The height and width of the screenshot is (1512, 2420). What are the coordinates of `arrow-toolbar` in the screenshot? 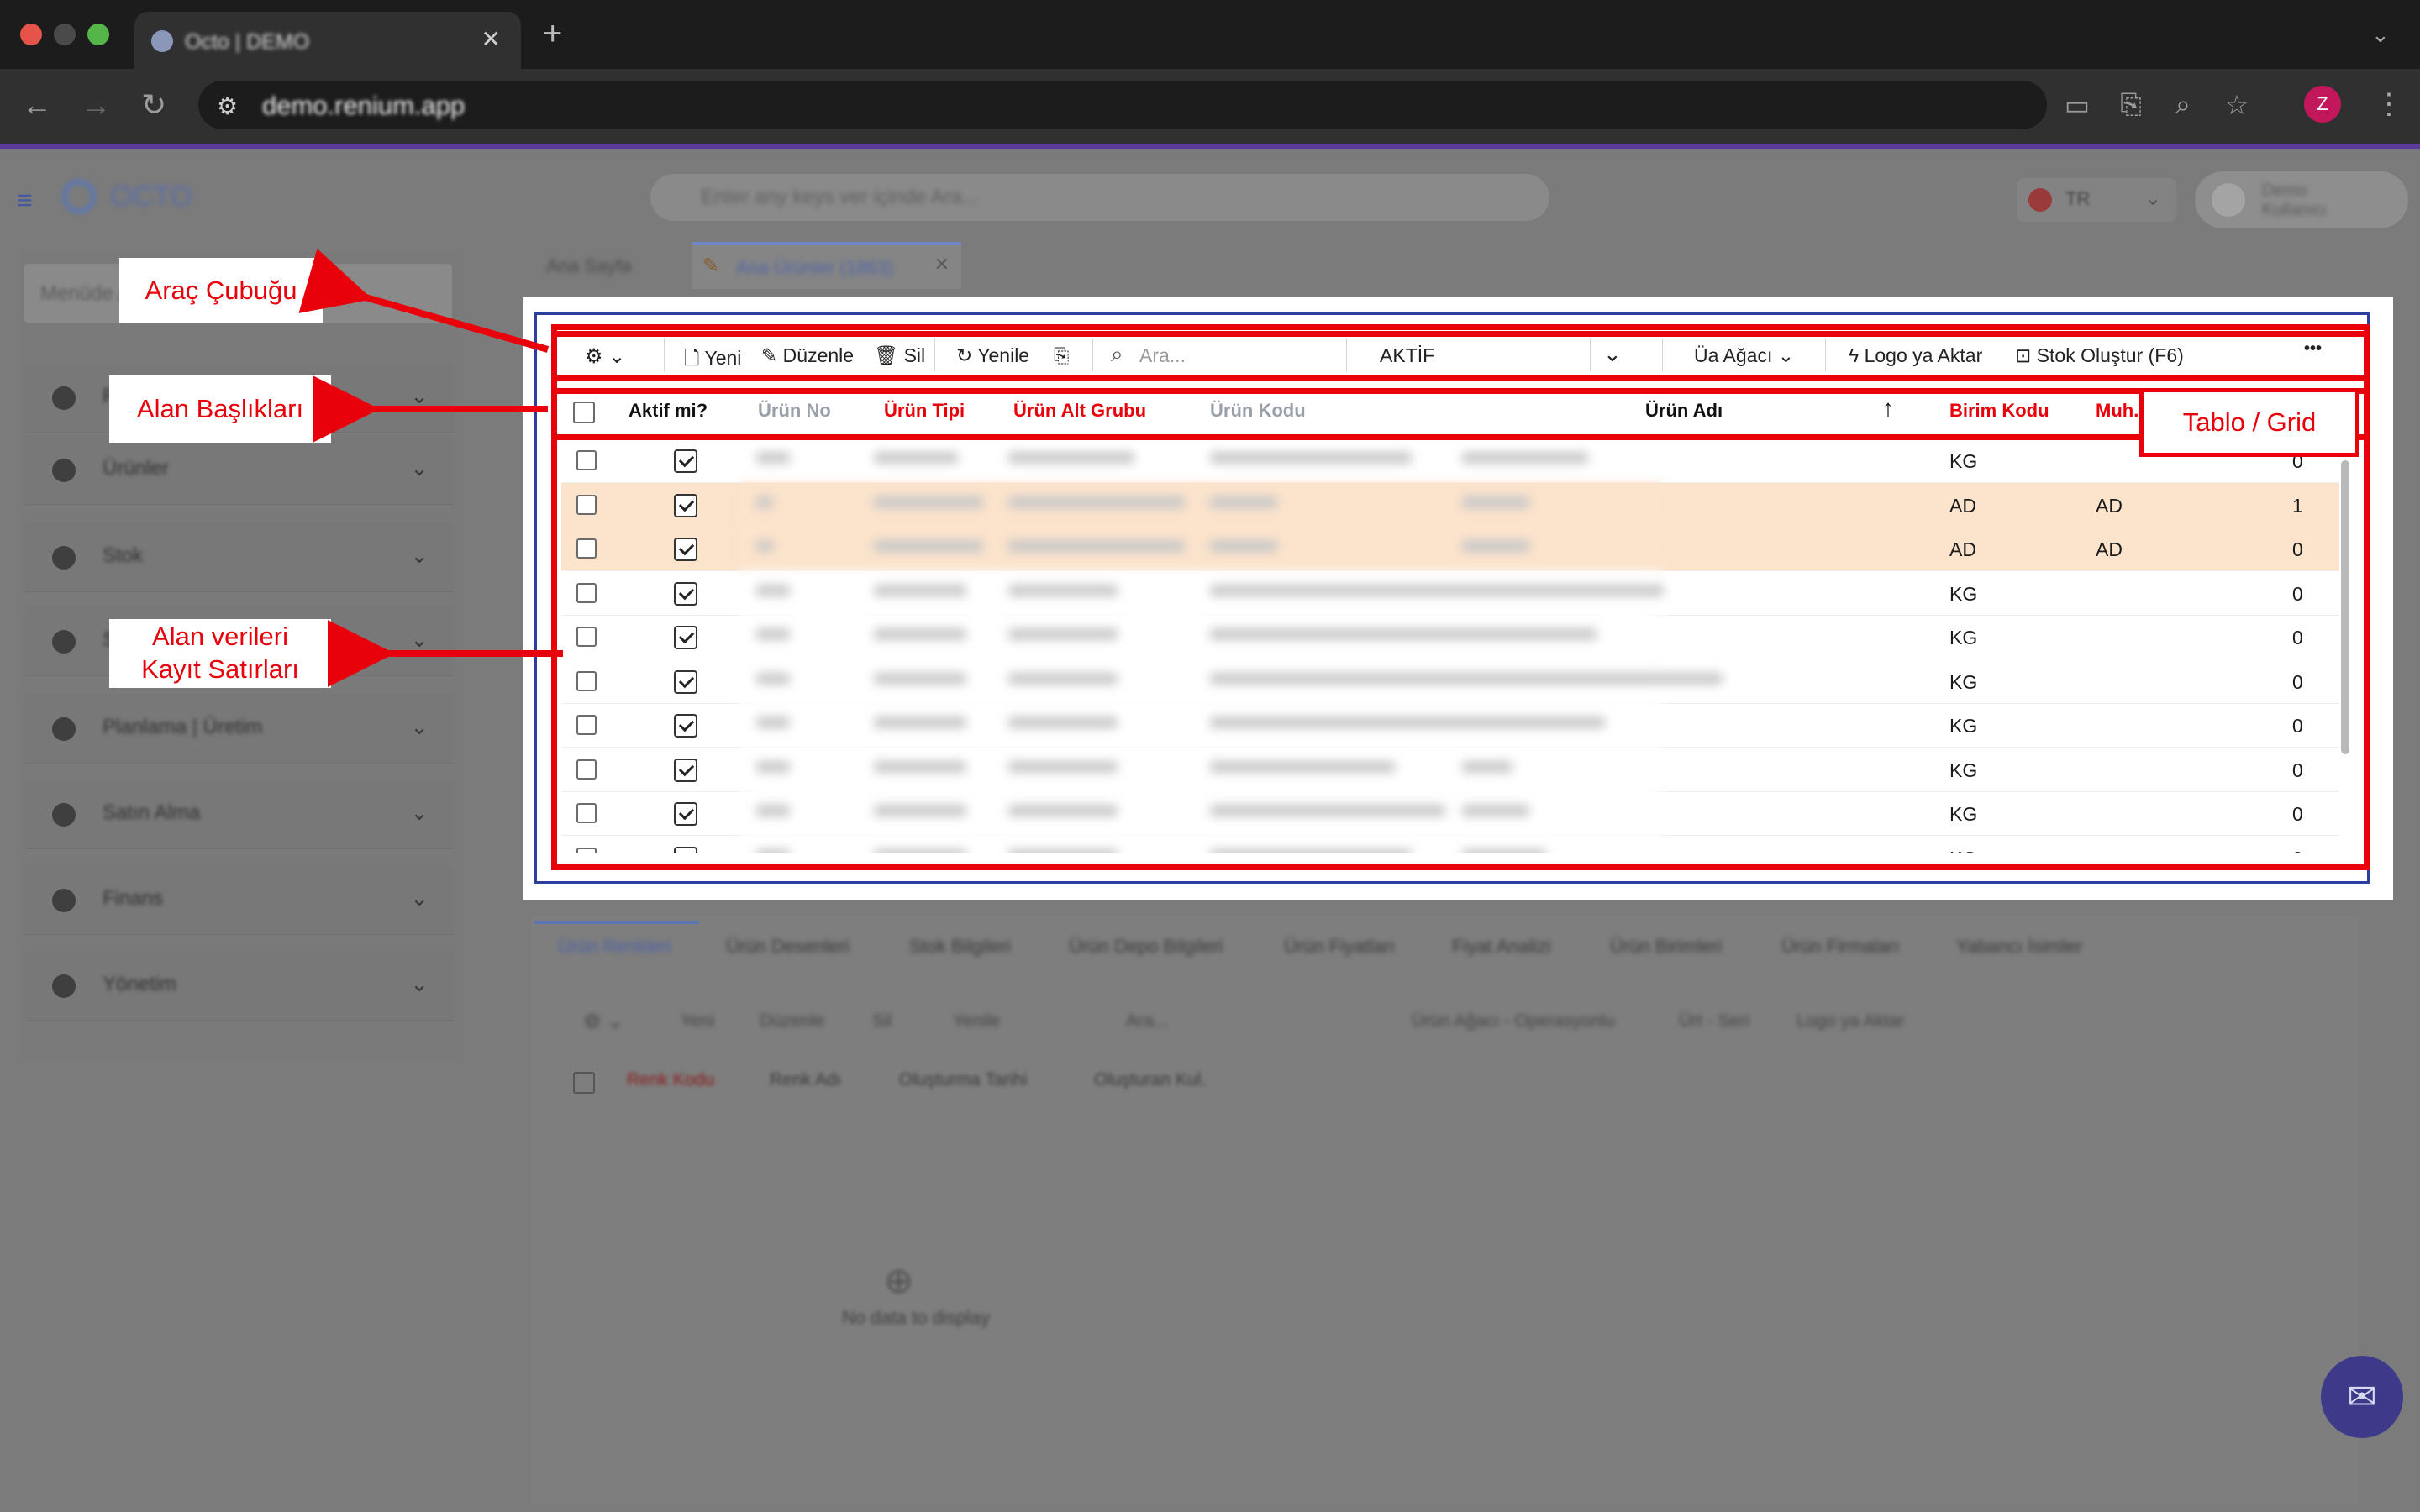 It's located at (424, 300).